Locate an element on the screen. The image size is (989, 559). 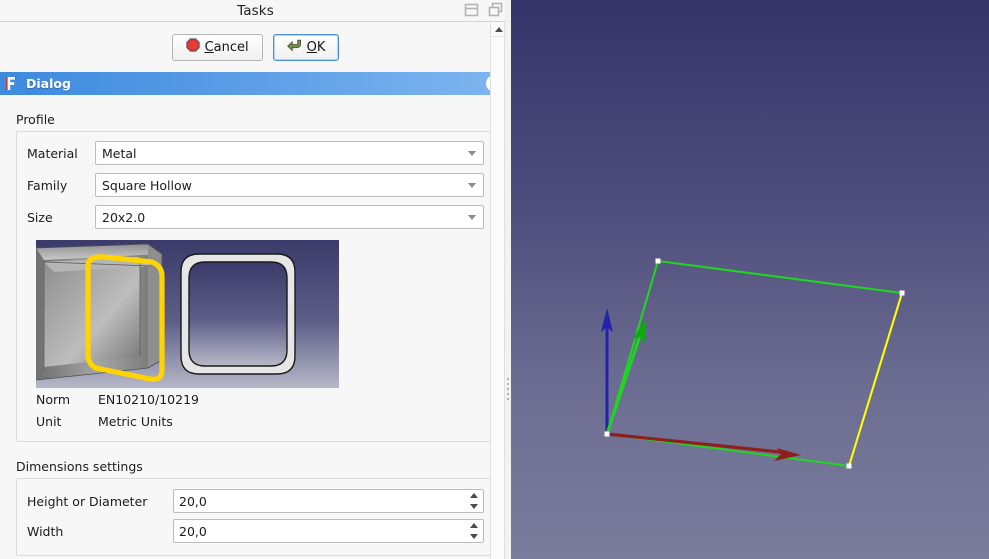
cancel-label-rest: ancel is located at coordinates (231, 47).